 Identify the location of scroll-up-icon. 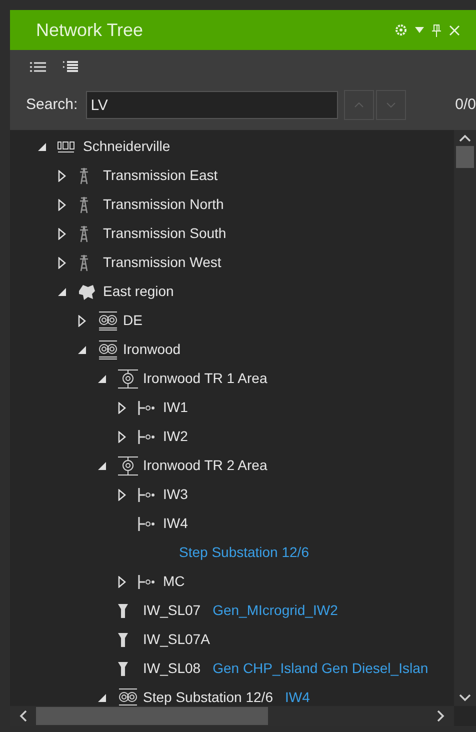
(465, 138).